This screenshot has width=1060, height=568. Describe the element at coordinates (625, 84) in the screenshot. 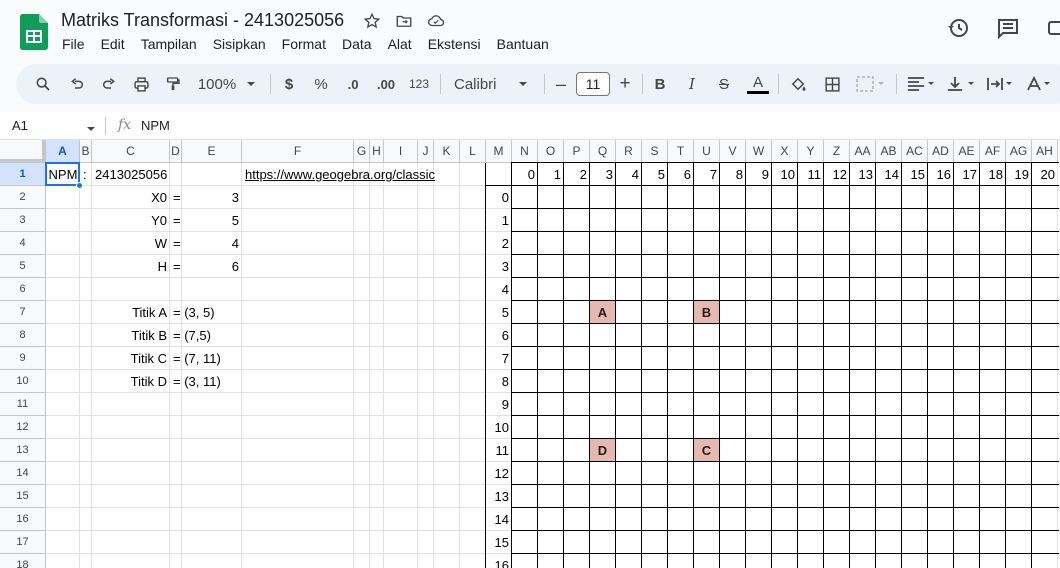

I see `increase-font-size-button: +` at that location.